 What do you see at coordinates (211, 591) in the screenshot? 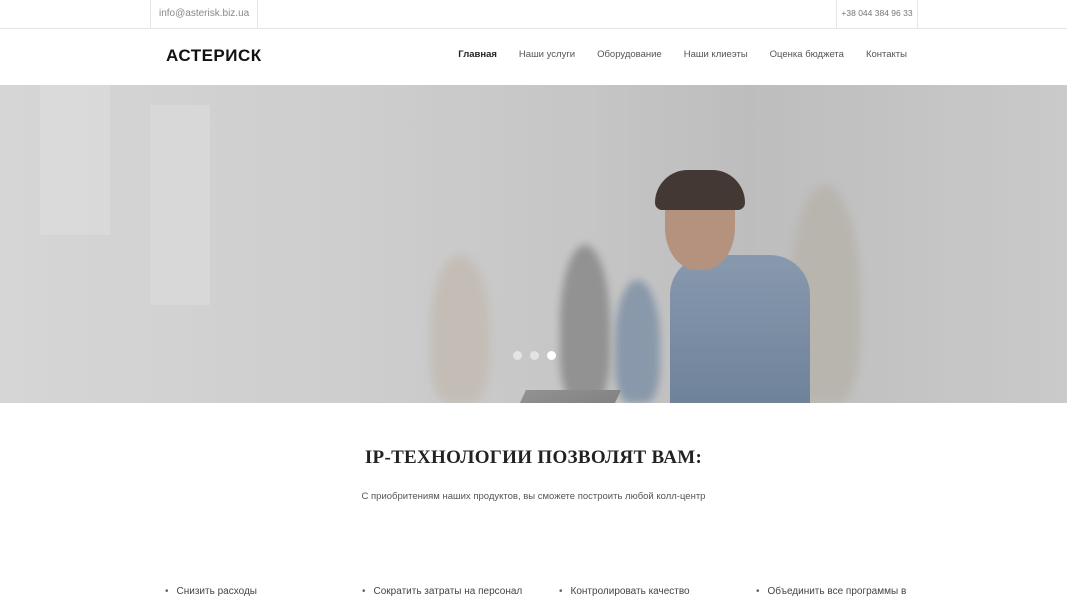
I see `feature-item: Снизить расходы` at bounding box center [211, 591].